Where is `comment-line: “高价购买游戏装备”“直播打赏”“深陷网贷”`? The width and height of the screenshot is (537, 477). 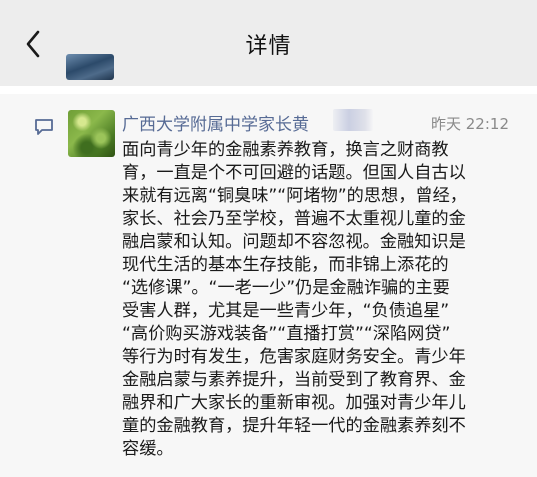 comment-line: “高价购买游戏装备”“直播打赏”“深陷网贷” is located at coordinates (286, 334).